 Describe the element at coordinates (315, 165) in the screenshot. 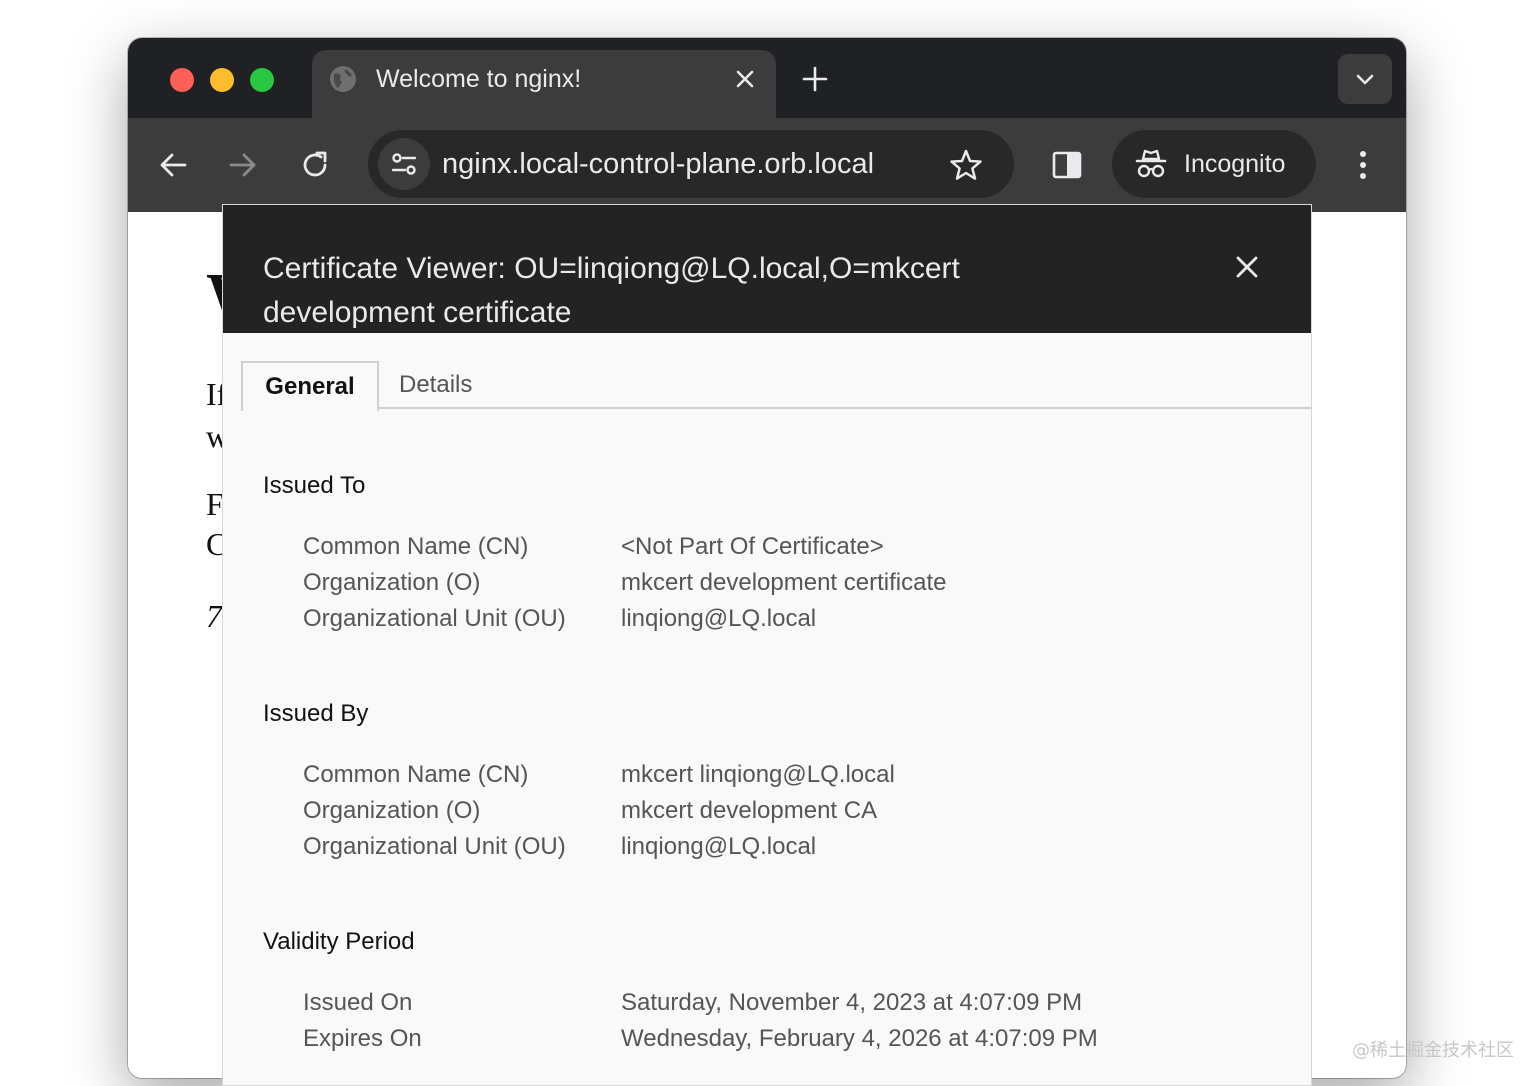

I see `reload-icon` at that location.